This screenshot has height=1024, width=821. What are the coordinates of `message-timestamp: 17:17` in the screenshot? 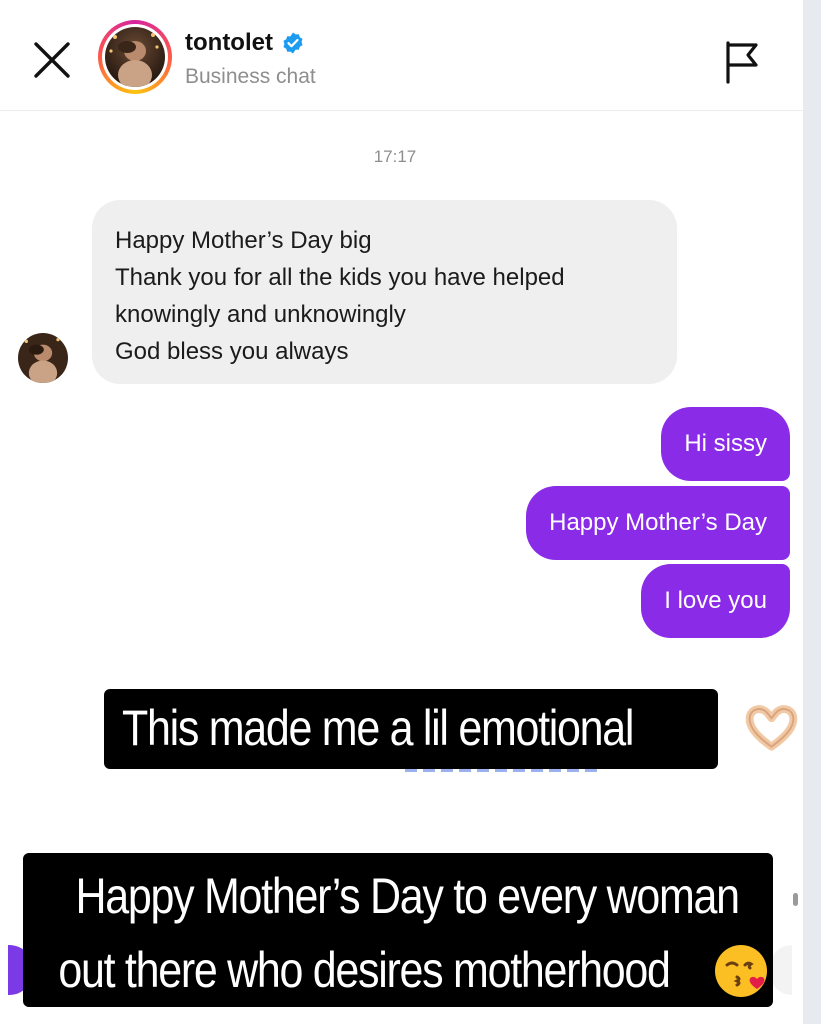 It's located at (395, 156).